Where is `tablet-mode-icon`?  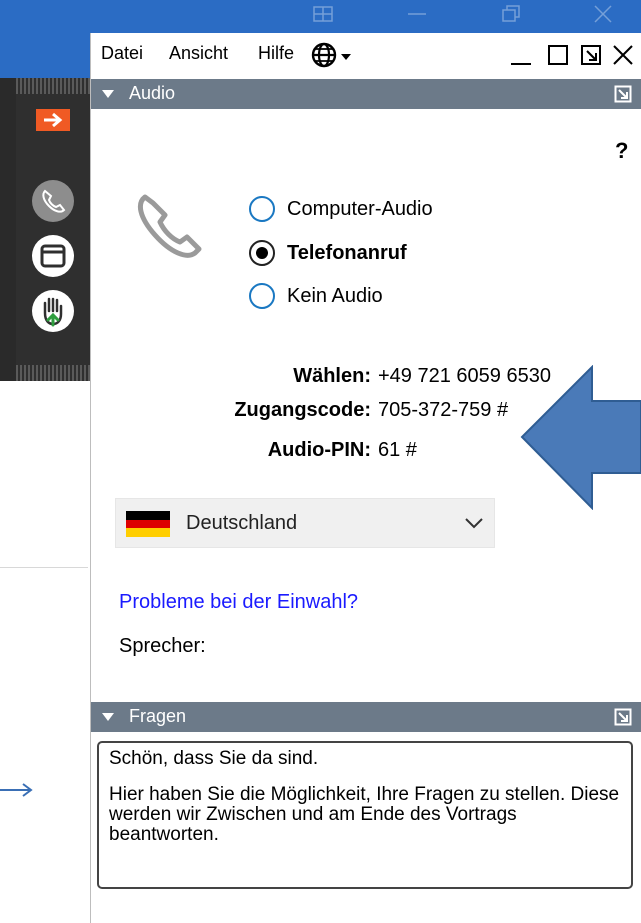
tablet-mode-icon is located at coordinates (323, 14).